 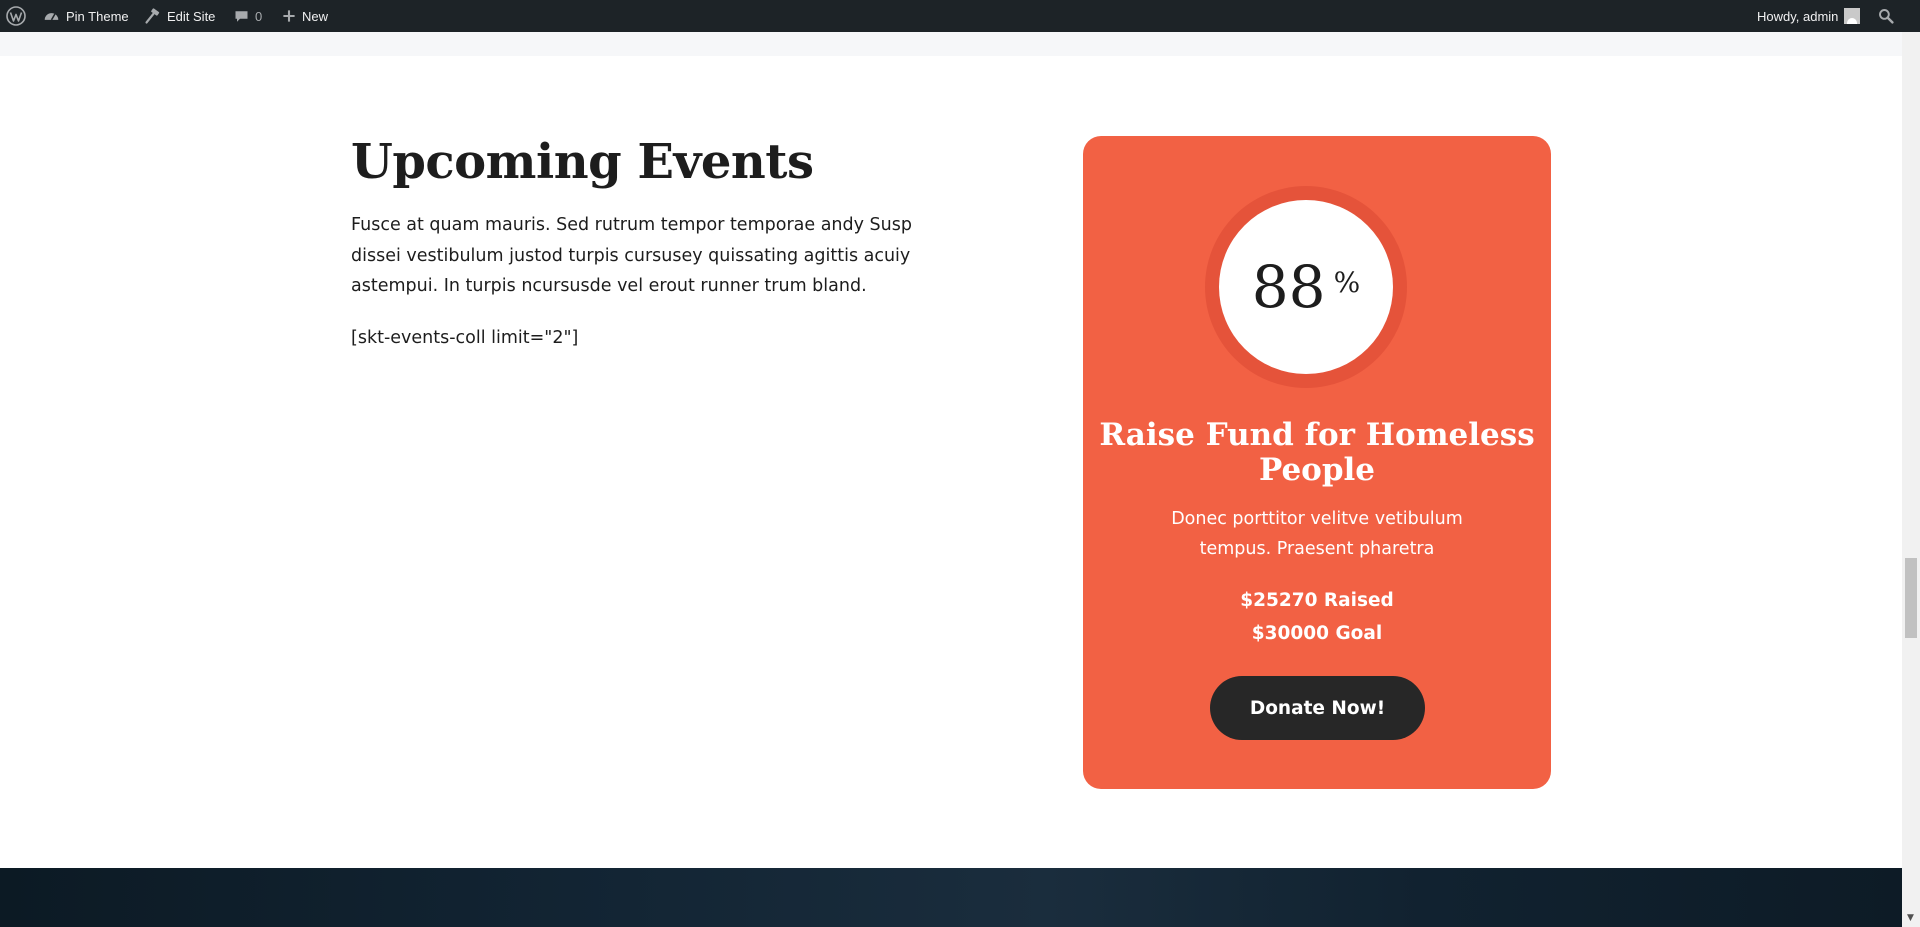 I want to click on my-account-link: Howdy, admin, so click(x=1809, y=16).